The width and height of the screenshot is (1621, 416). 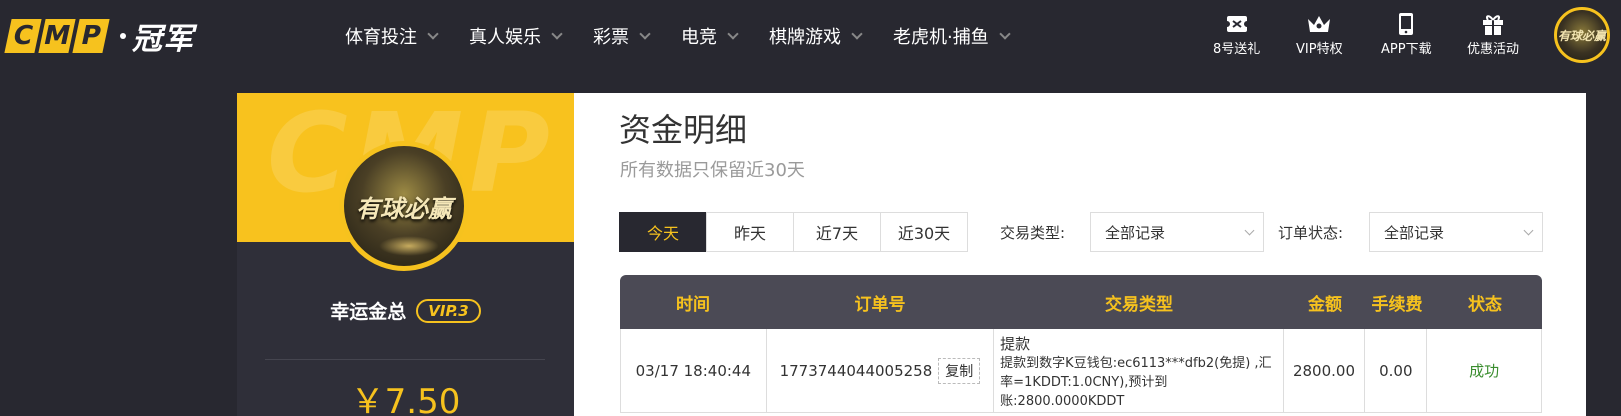 I want to click on quick-link-label: APP下载, so click(x=1406, y=49).